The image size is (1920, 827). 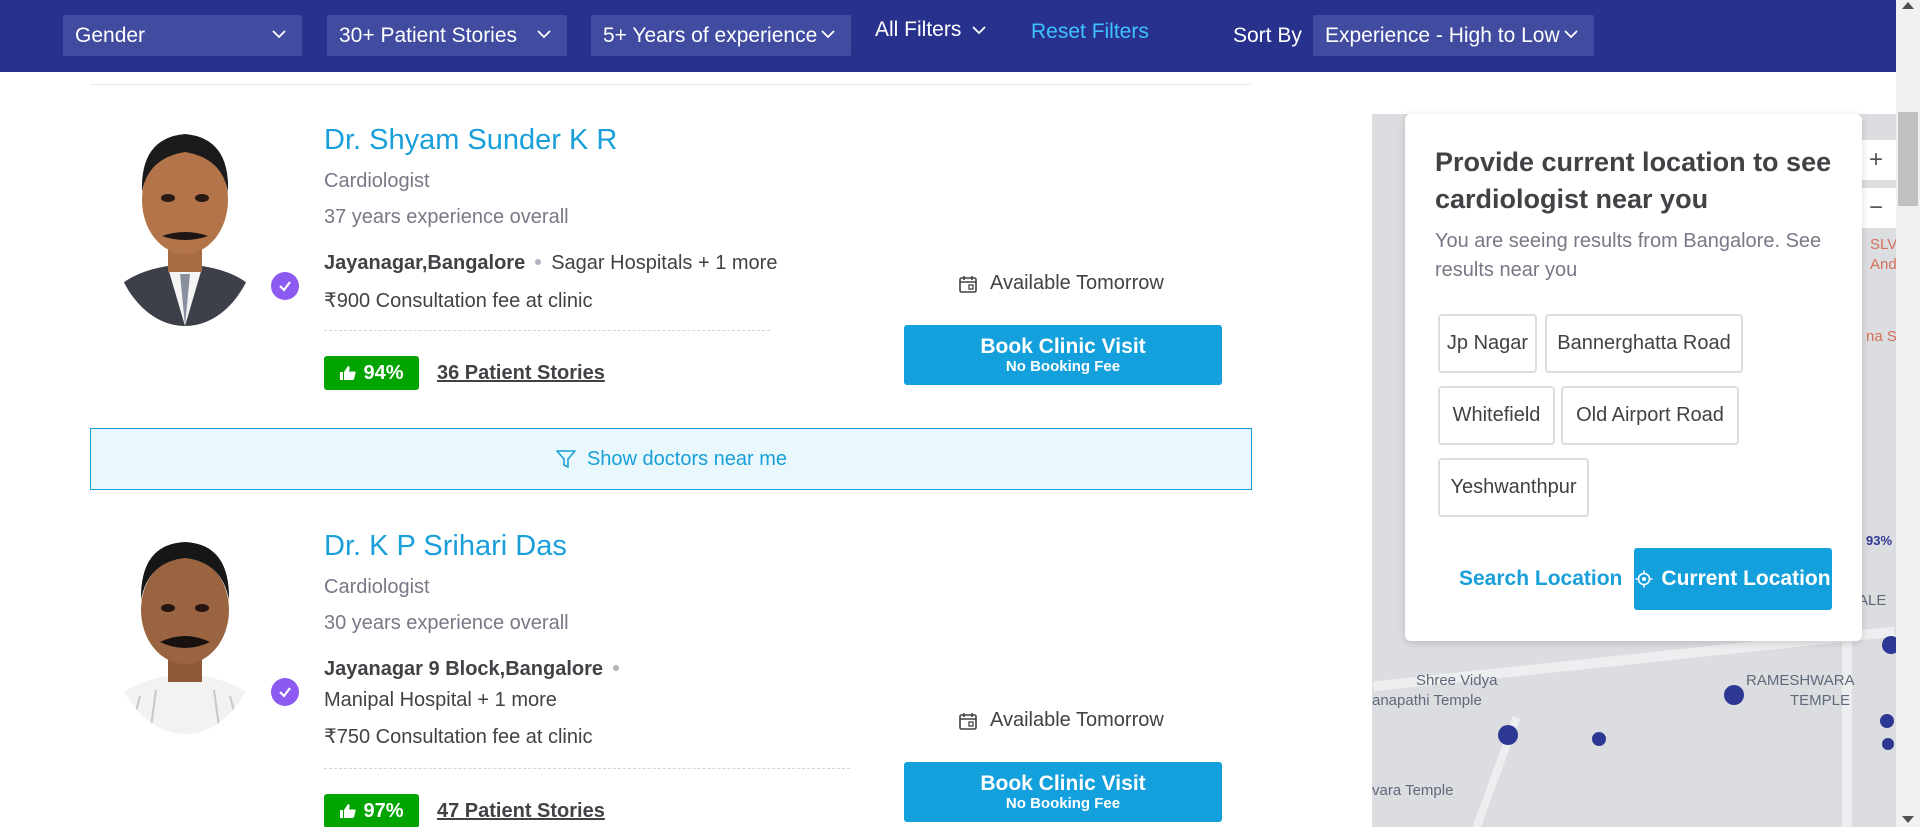 What do you see at coordinates (1908, 5) in the screenshot?
I see `scroll-up-arrow-icon` at bounding box center [1908, 5].